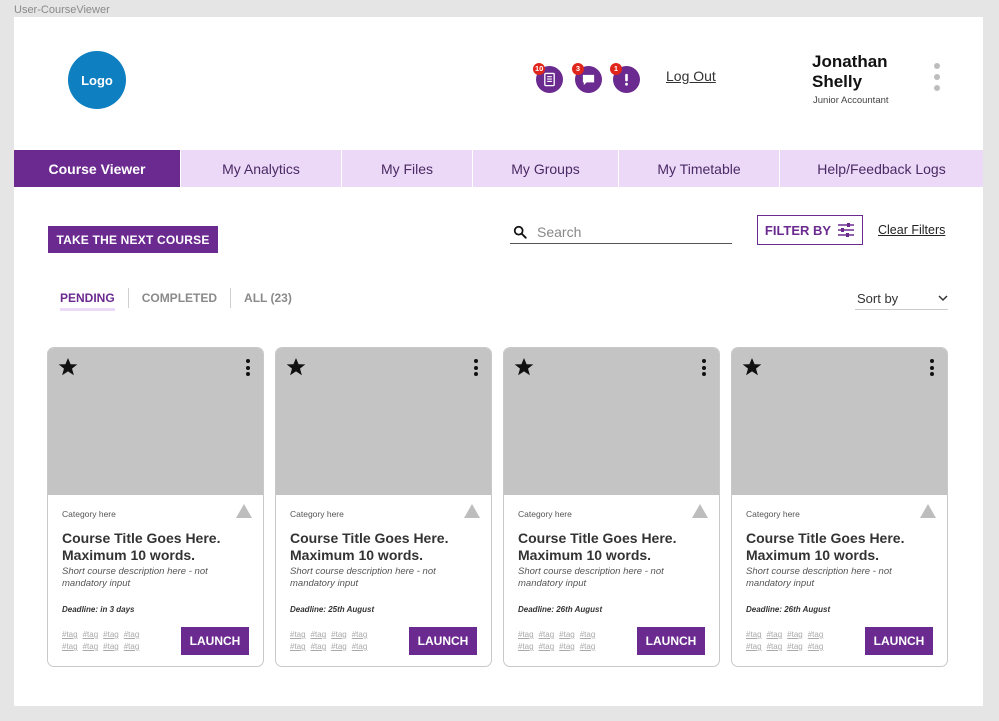  Describe the element at coordinates (937, 77) in the screenshot. I see `user-menu-kebab-icon` at that location.